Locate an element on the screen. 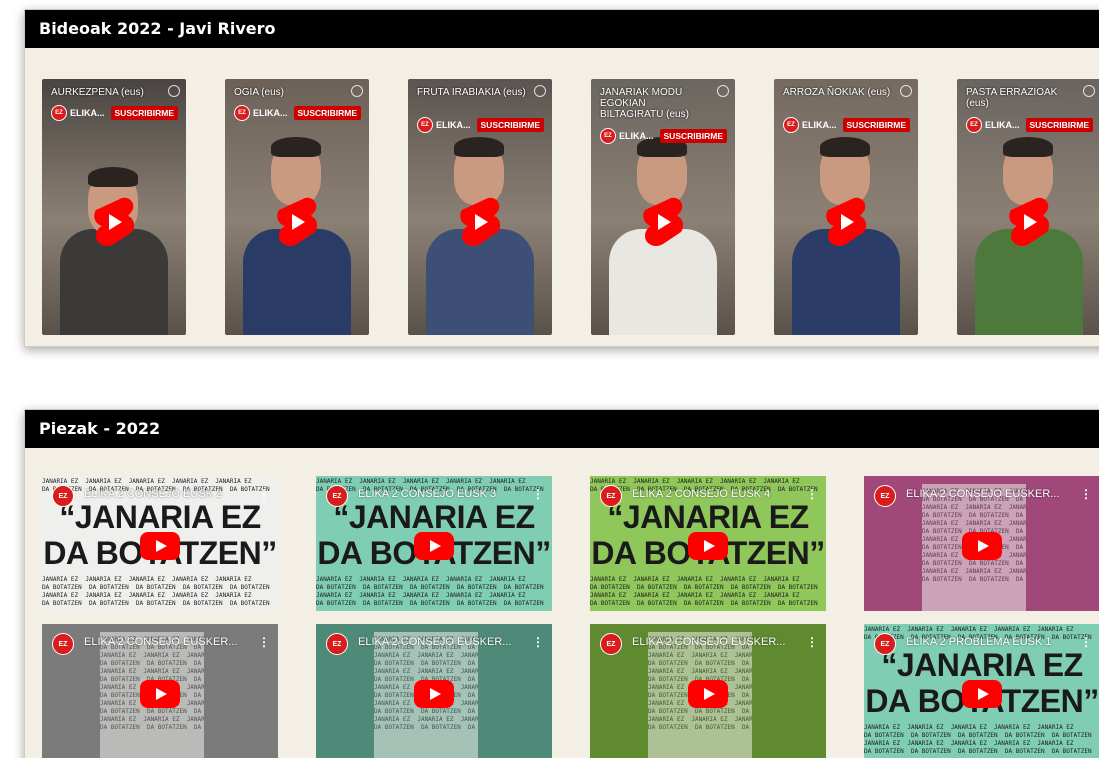 The image size is (1099, 758). video-title: ELIKA 2 PROBLEMA EUSK 1 is located at coordinates (992, 642).